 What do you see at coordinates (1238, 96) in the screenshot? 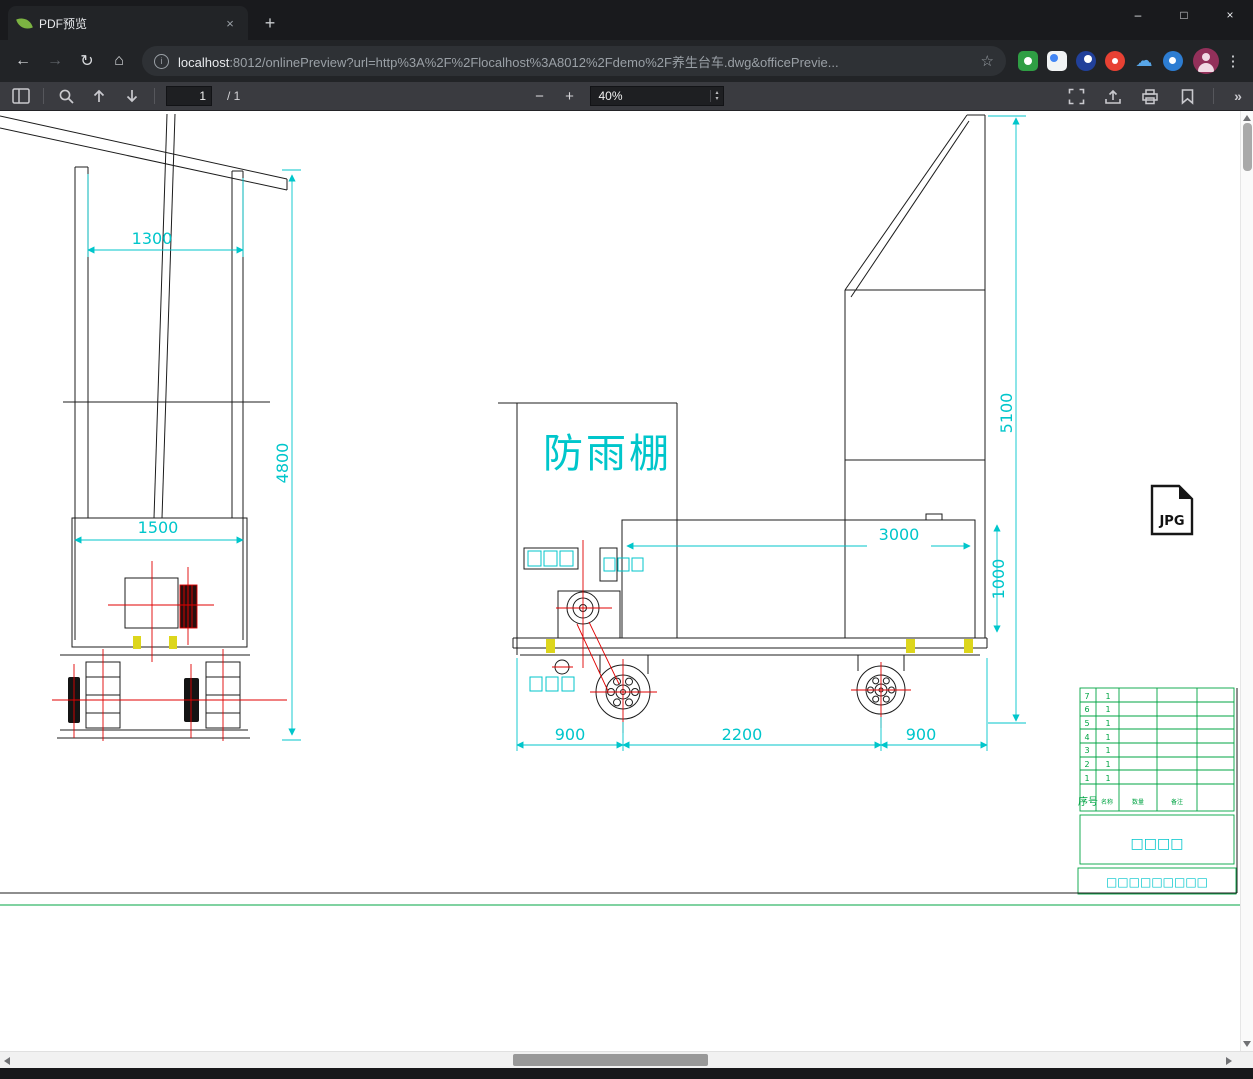
I see `more-tools-icon: »` at bounding box center [1238, 96].